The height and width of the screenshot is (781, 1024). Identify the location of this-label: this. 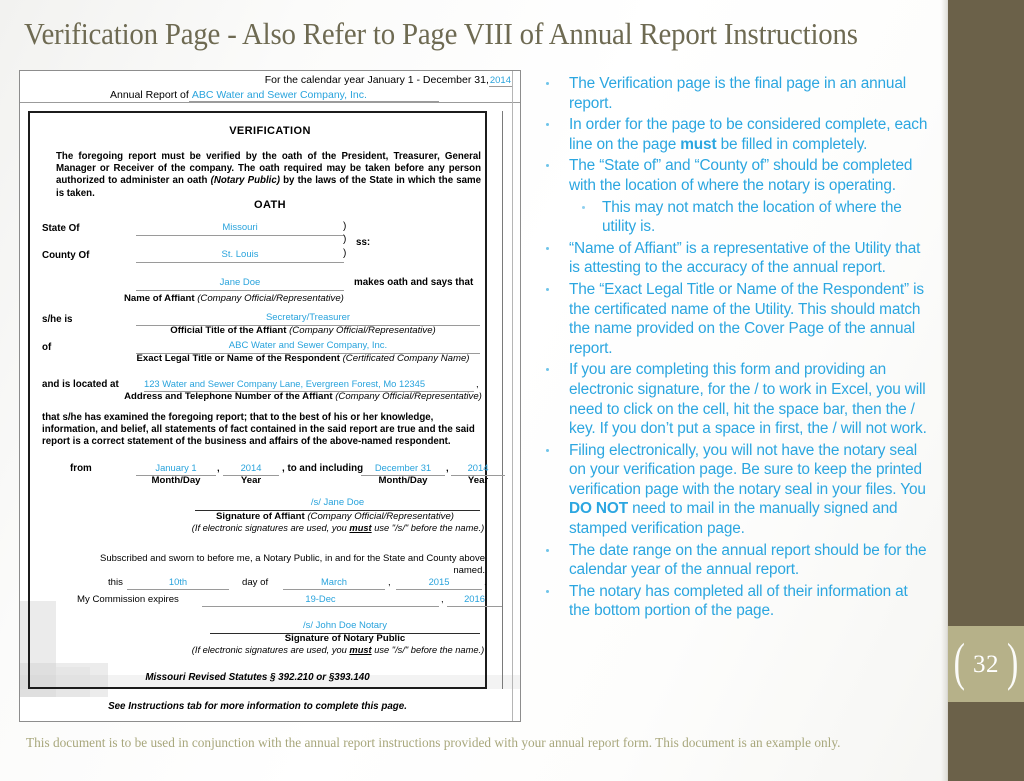
(115, 582).